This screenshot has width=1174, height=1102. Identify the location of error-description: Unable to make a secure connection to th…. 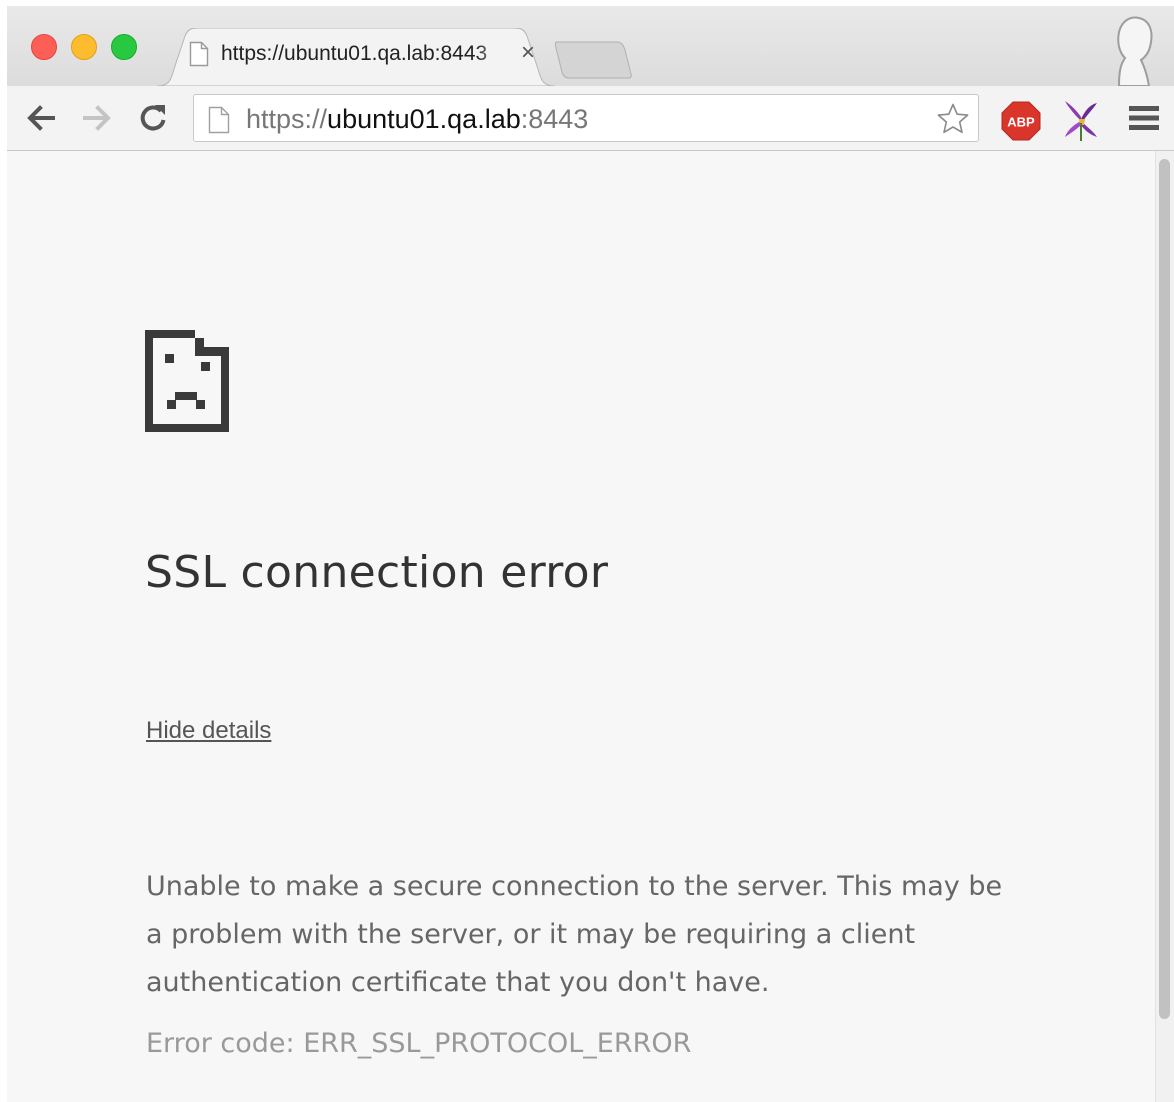
(574, 934).